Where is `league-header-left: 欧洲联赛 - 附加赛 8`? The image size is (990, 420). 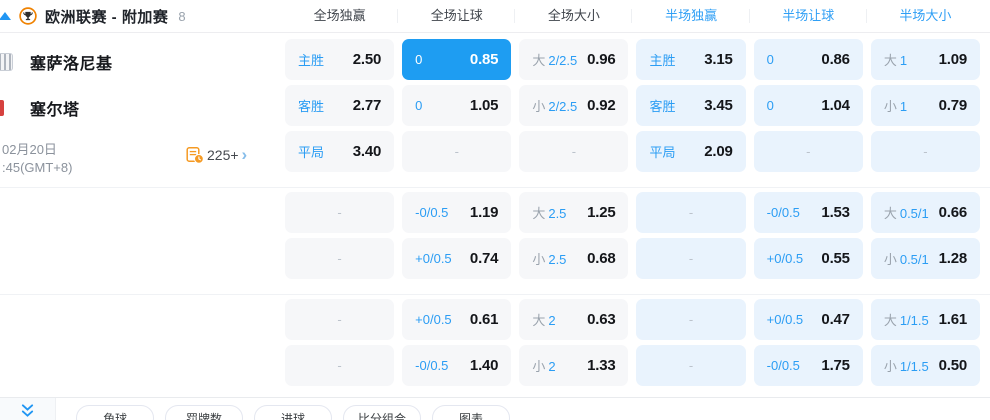
league-header-left: 欧洲联赛 - 附加赛 8 is located at coordinates (142, 16).